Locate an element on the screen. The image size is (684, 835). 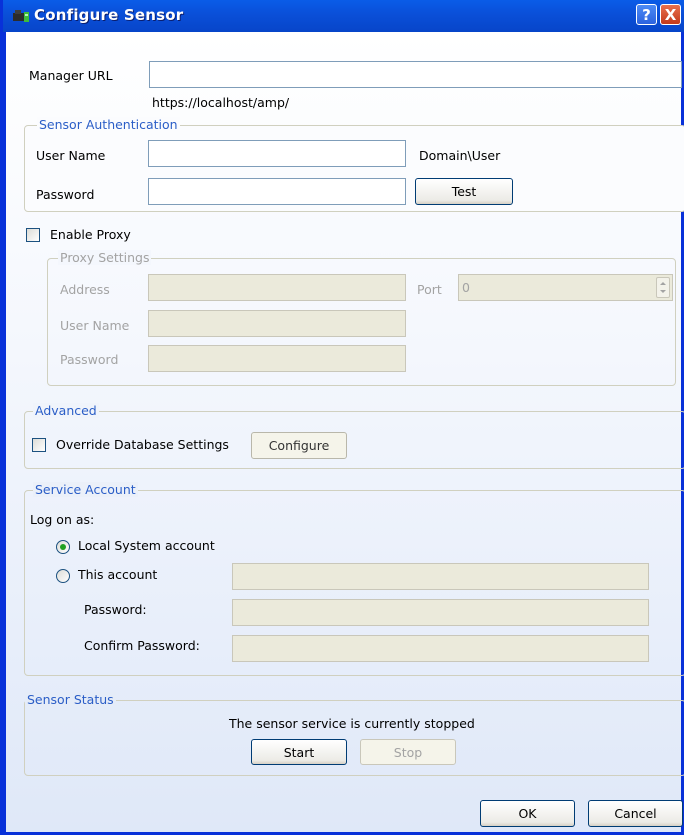
override-db-checkbox is located at coordinates (39, 445).